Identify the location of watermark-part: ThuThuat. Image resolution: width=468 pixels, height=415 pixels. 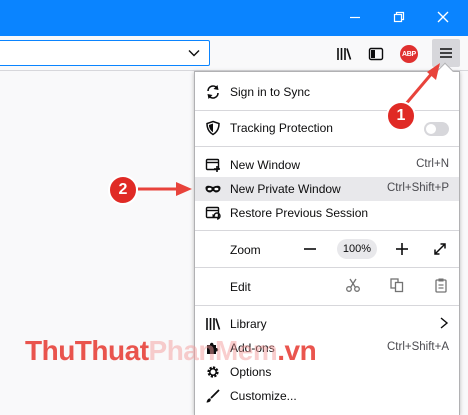
(87, 350).